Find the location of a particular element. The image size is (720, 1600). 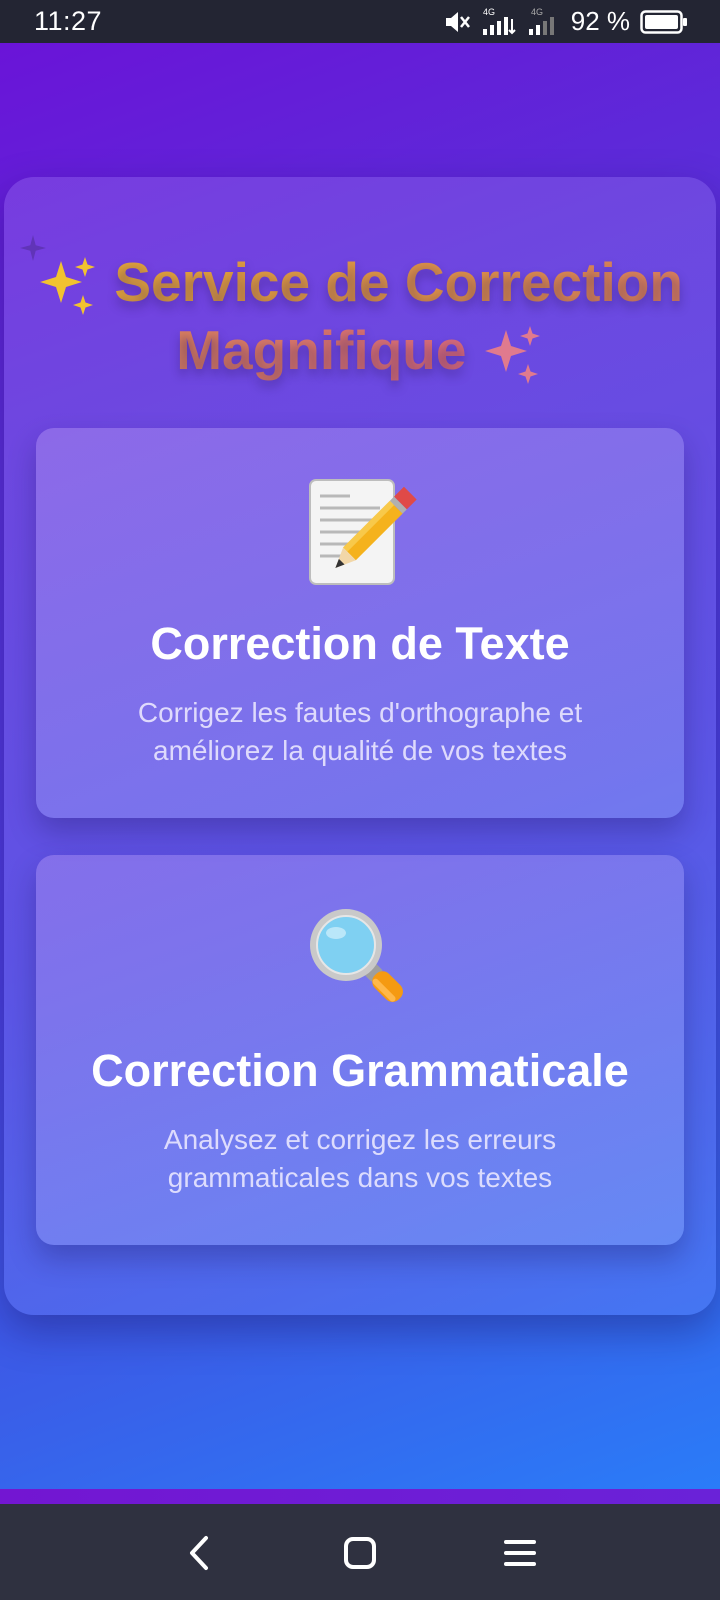

home-icon is located at coordinates (360, 1553).